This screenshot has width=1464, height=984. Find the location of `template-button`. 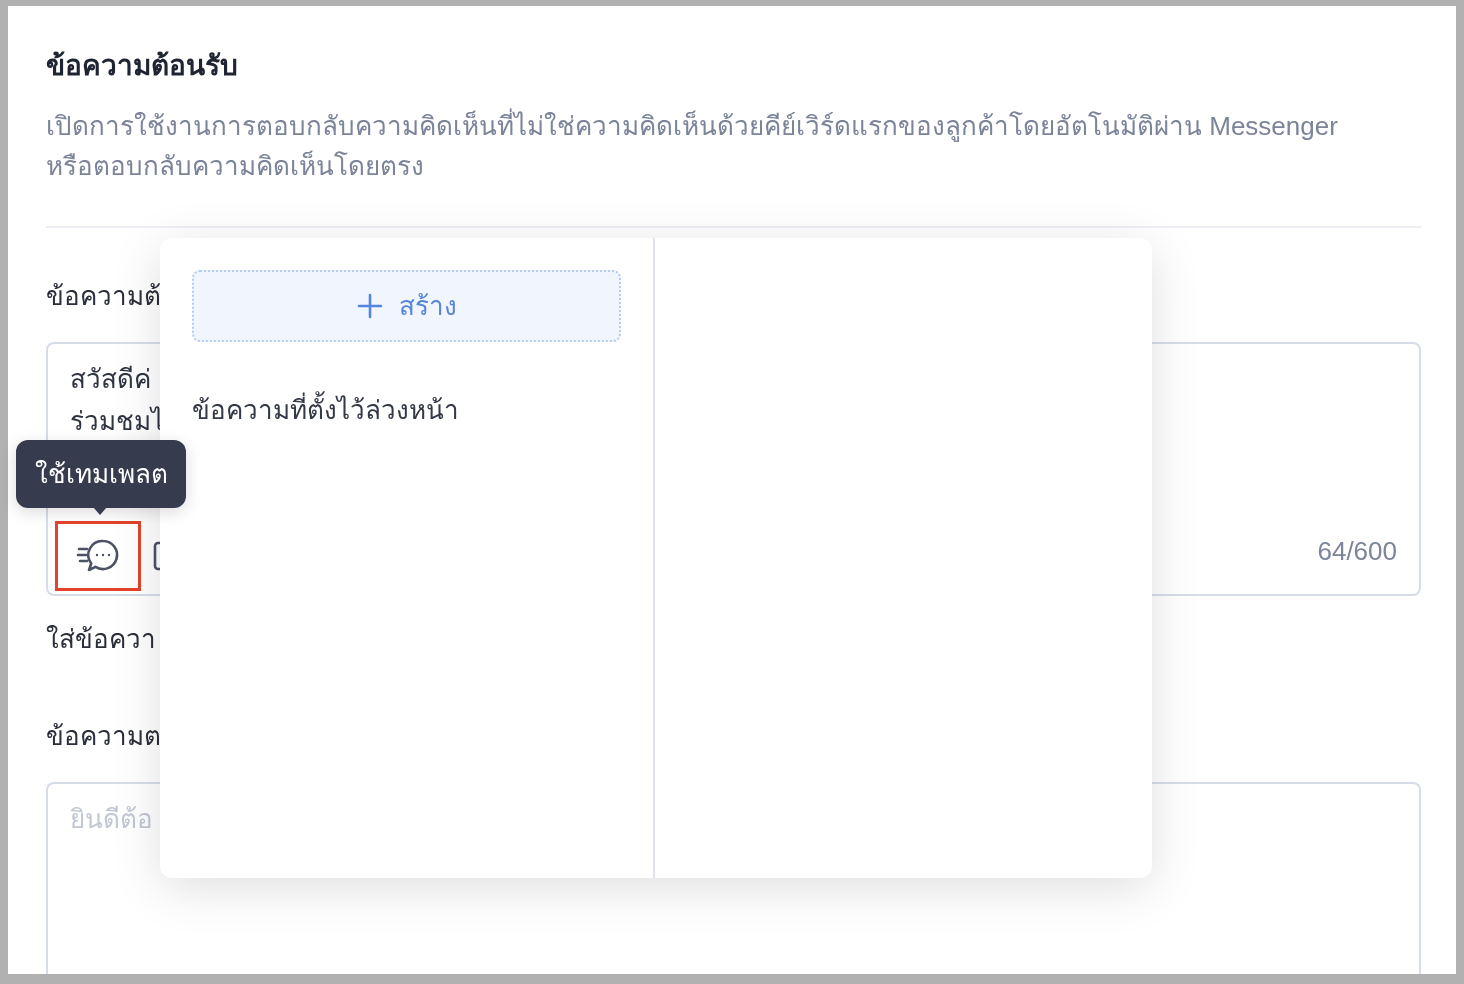

template-button is located at coordinates (98, 556).